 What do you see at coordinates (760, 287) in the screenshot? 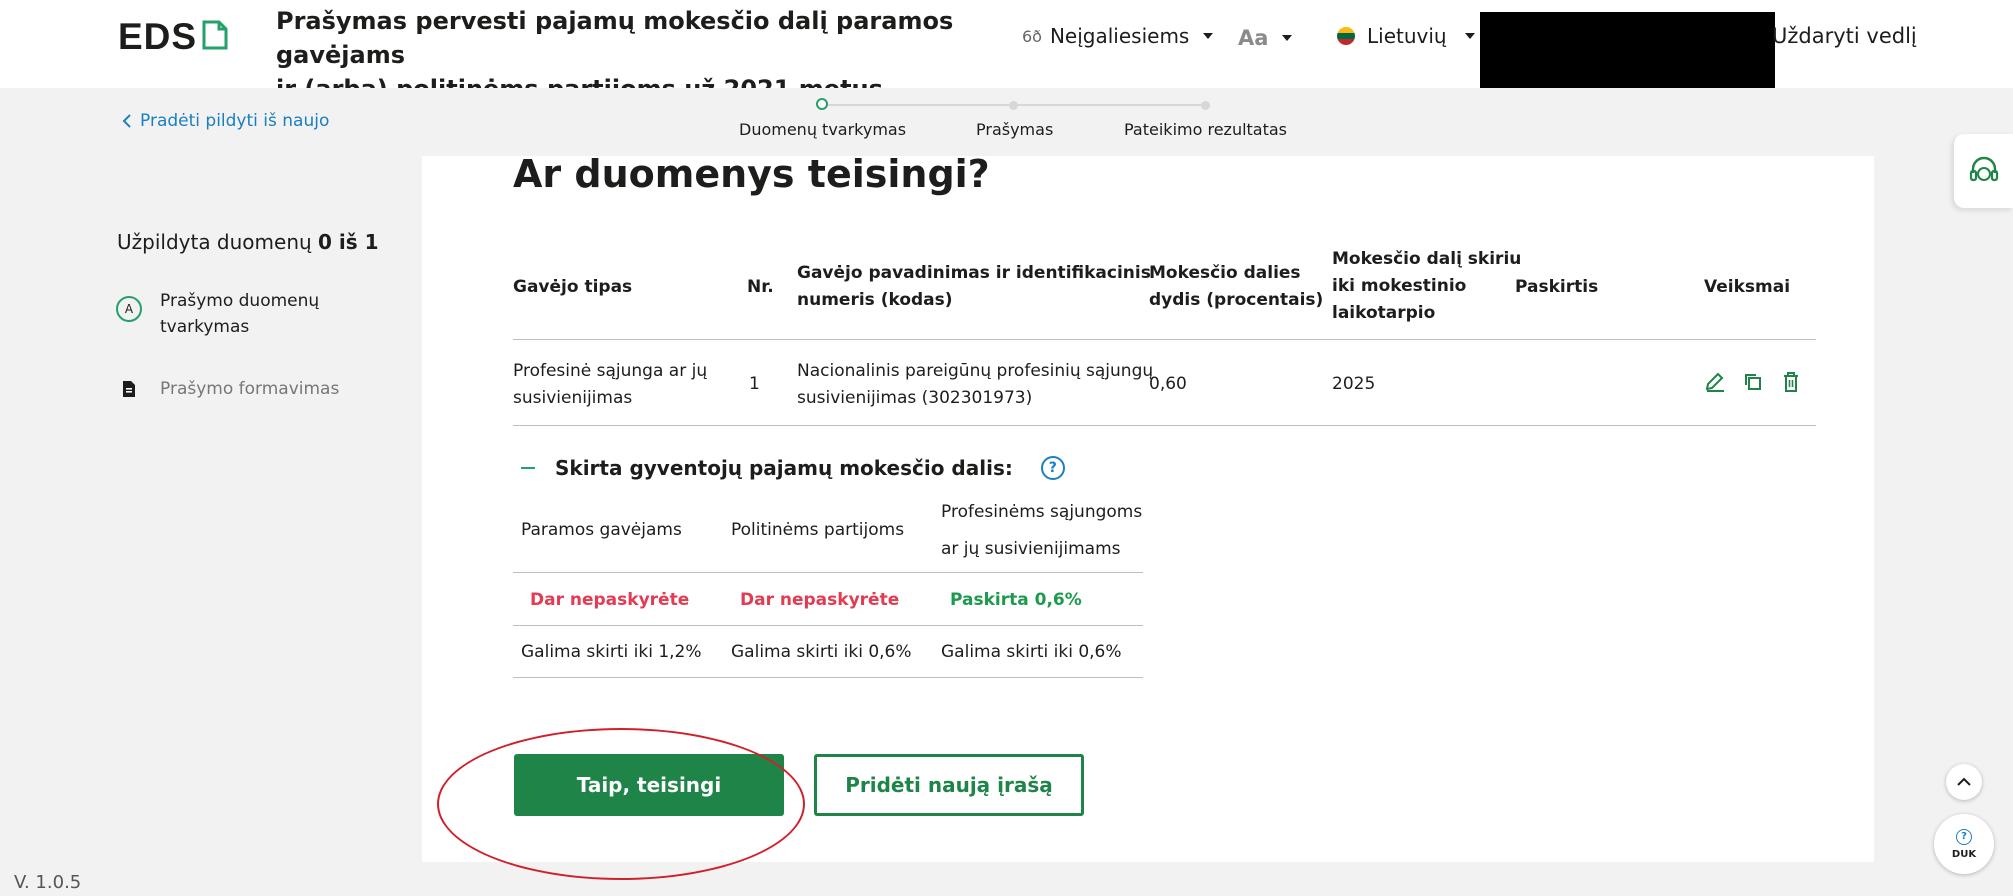
I see `col-header-nr: Nr.` at bounding box center [760, 287].